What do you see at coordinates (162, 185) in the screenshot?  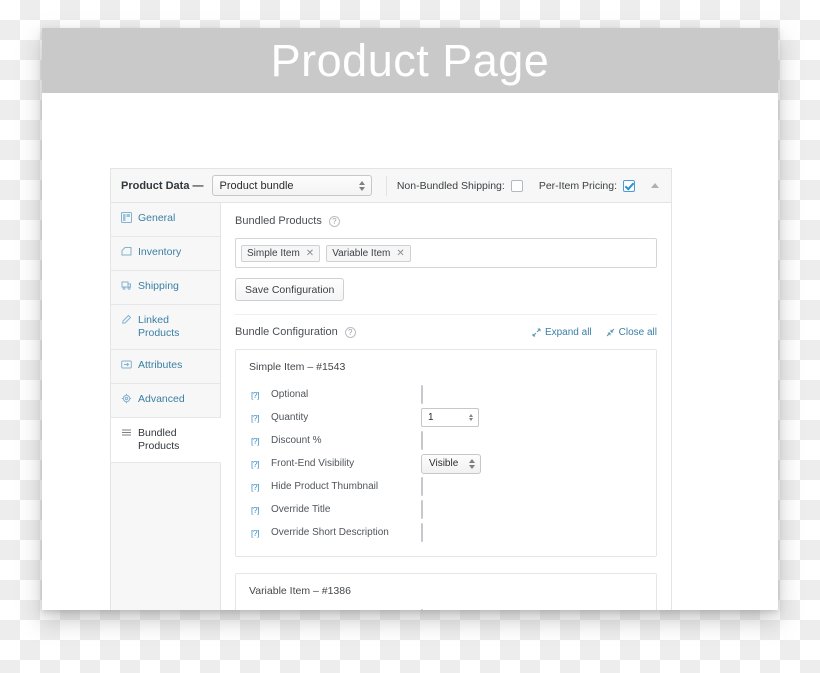 I see `product-data-label: Product Data —` at bounding box center [162, 185].